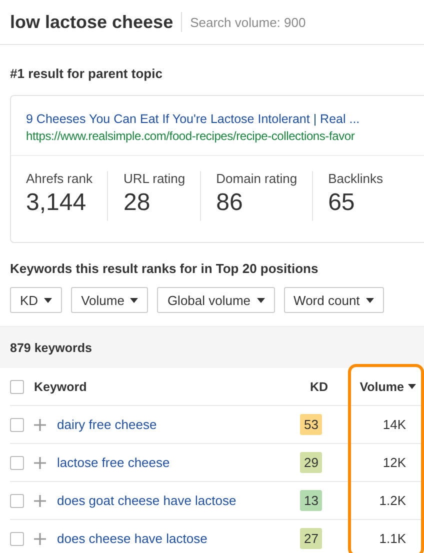  What do you see at coordinates (412, 386) in the screenshot?
I see `sort-caret-icon` at bounding box center [412, 386].